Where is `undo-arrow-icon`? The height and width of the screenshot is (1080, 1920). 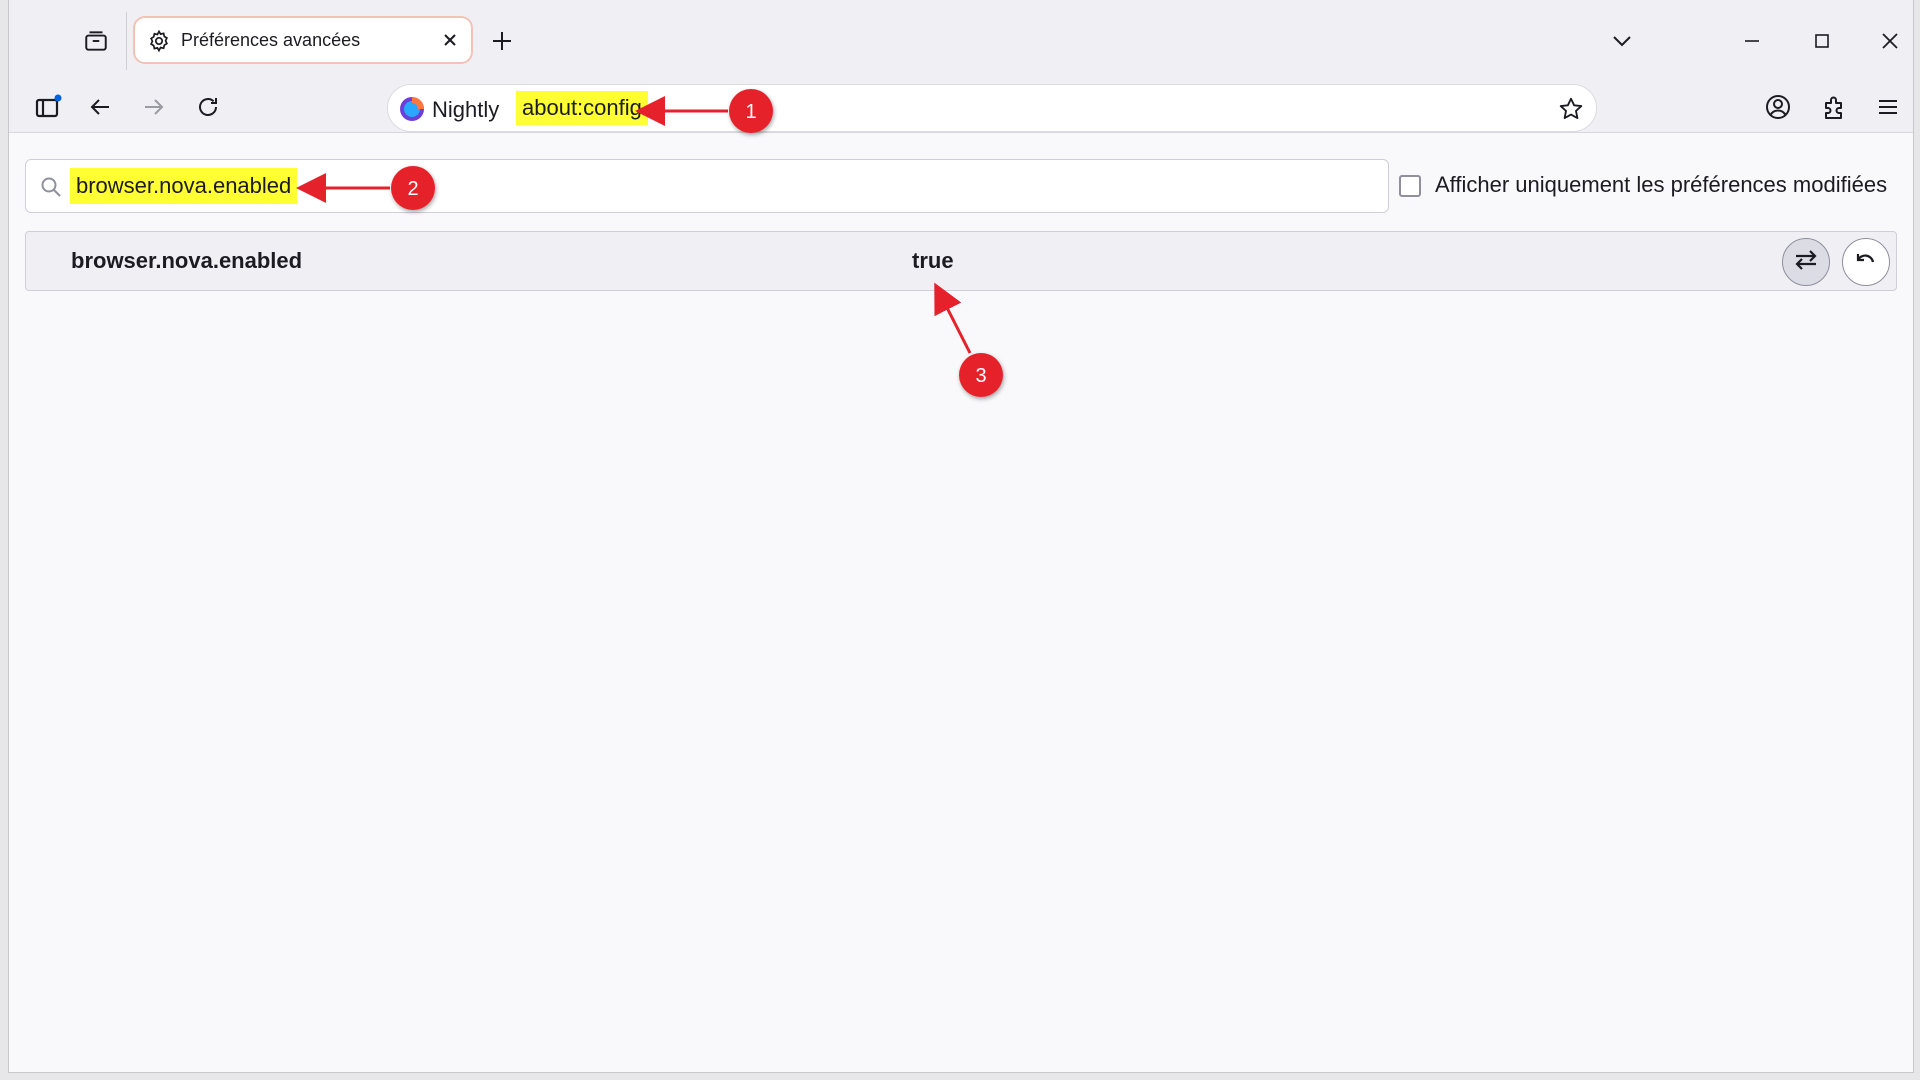
undo-arrow-icon is located at coordinates (1866, 262).